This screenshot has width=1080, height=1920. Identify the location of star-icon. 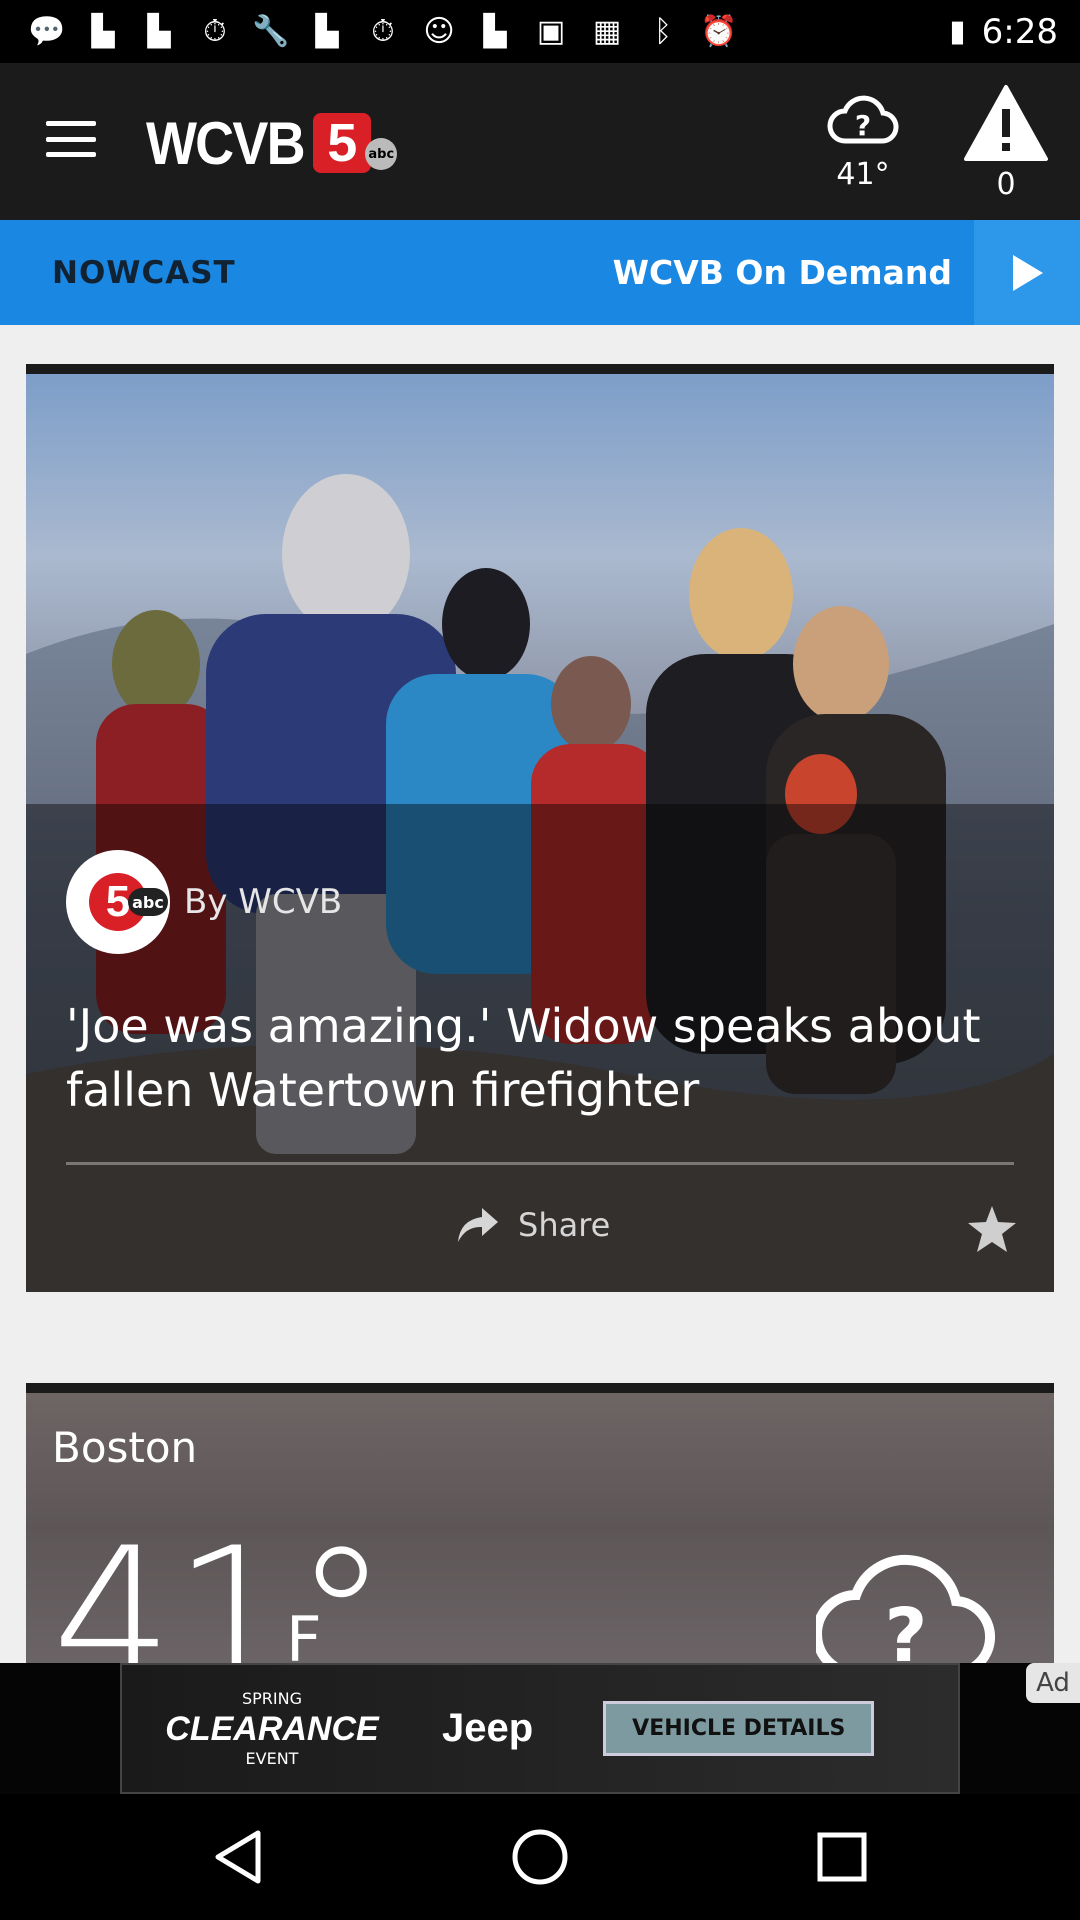
(992, 1229).